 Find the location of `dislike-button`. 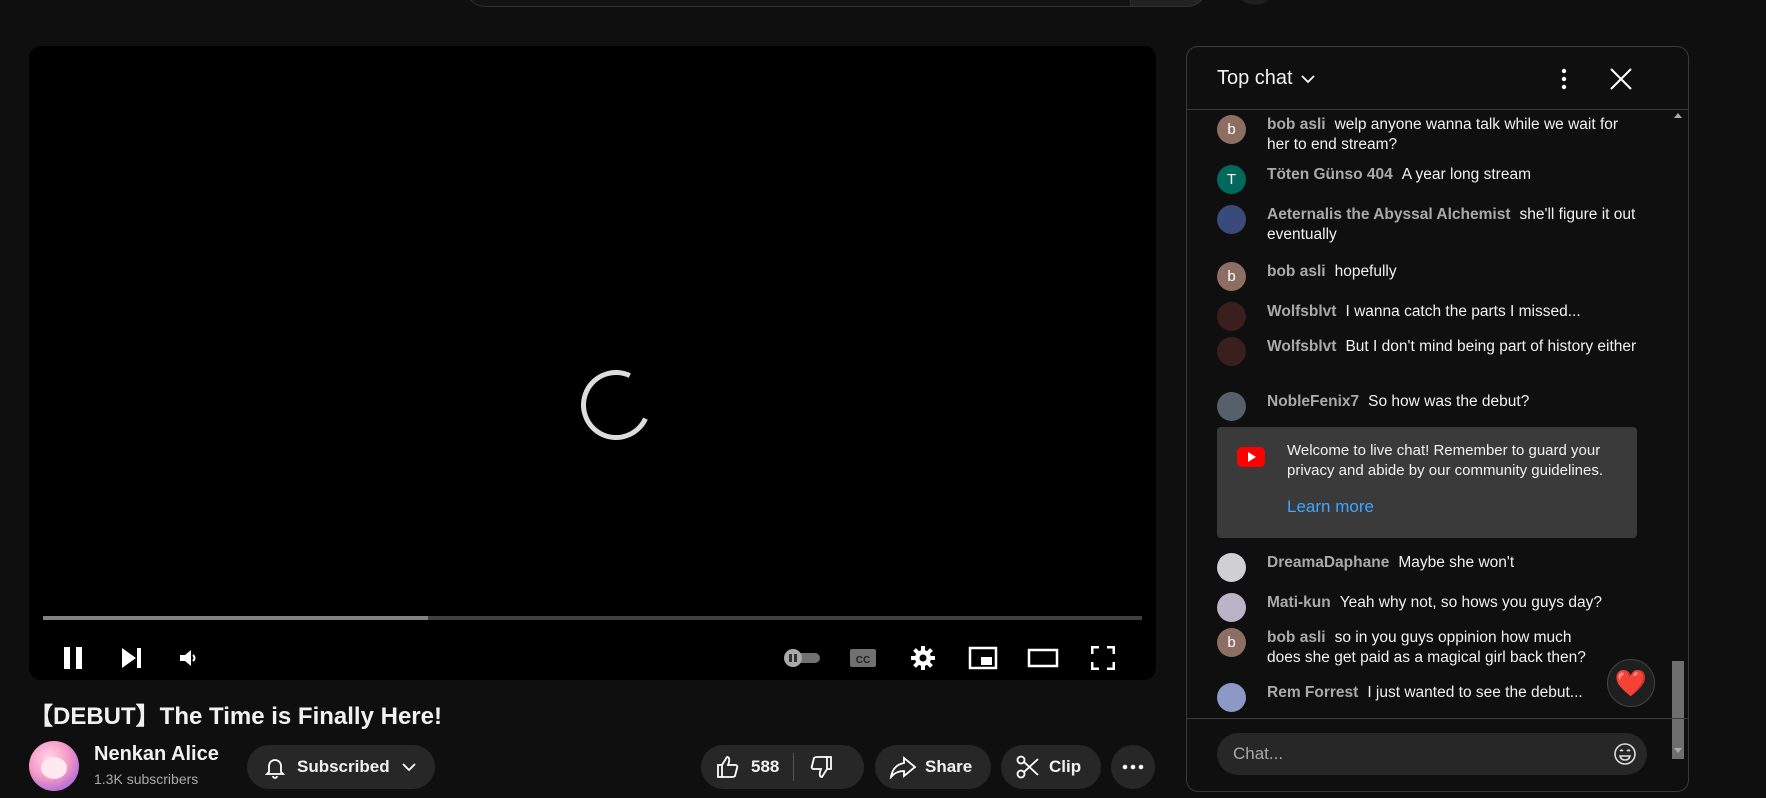

dislike-button is located at coordinates (821, 767).